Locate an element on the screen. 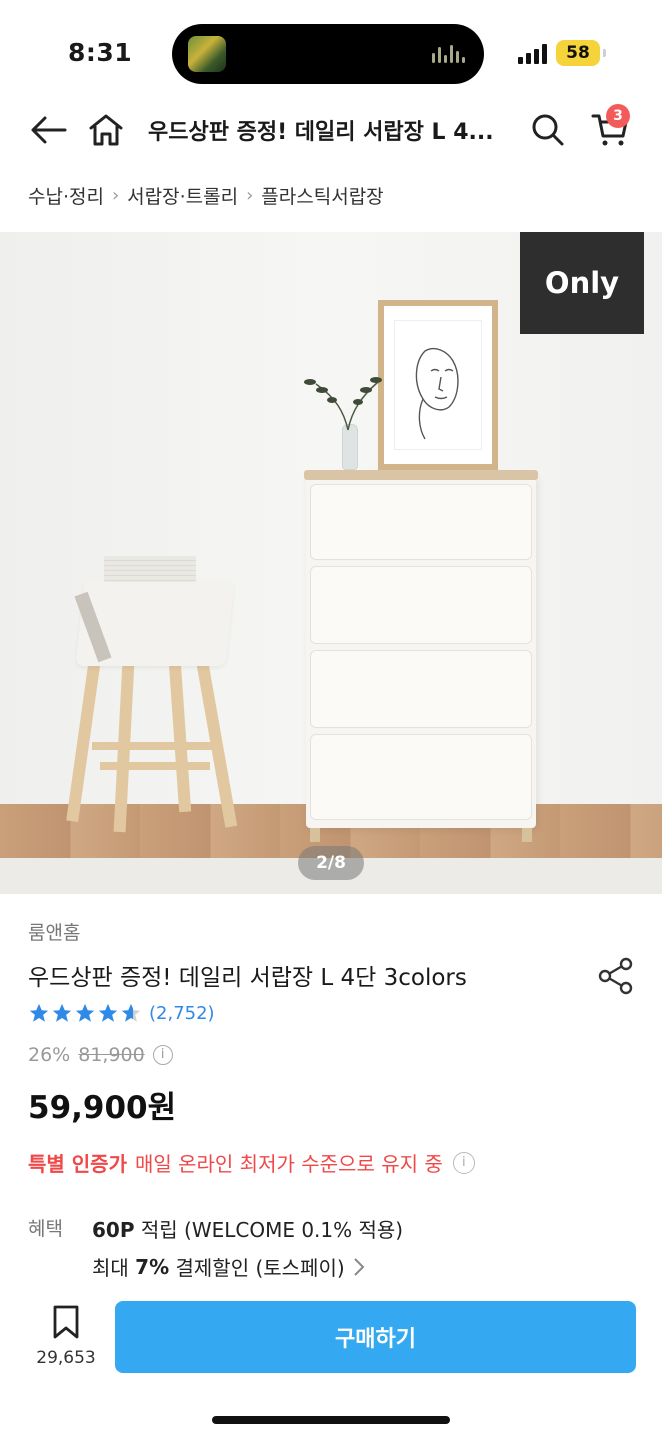 Image resolution: width=662 pixels, height=1440 pixels. top-navigation: 우드상판 증정! 데일리 서랍장 L 4... 3 is located at coordinates (331, 131).